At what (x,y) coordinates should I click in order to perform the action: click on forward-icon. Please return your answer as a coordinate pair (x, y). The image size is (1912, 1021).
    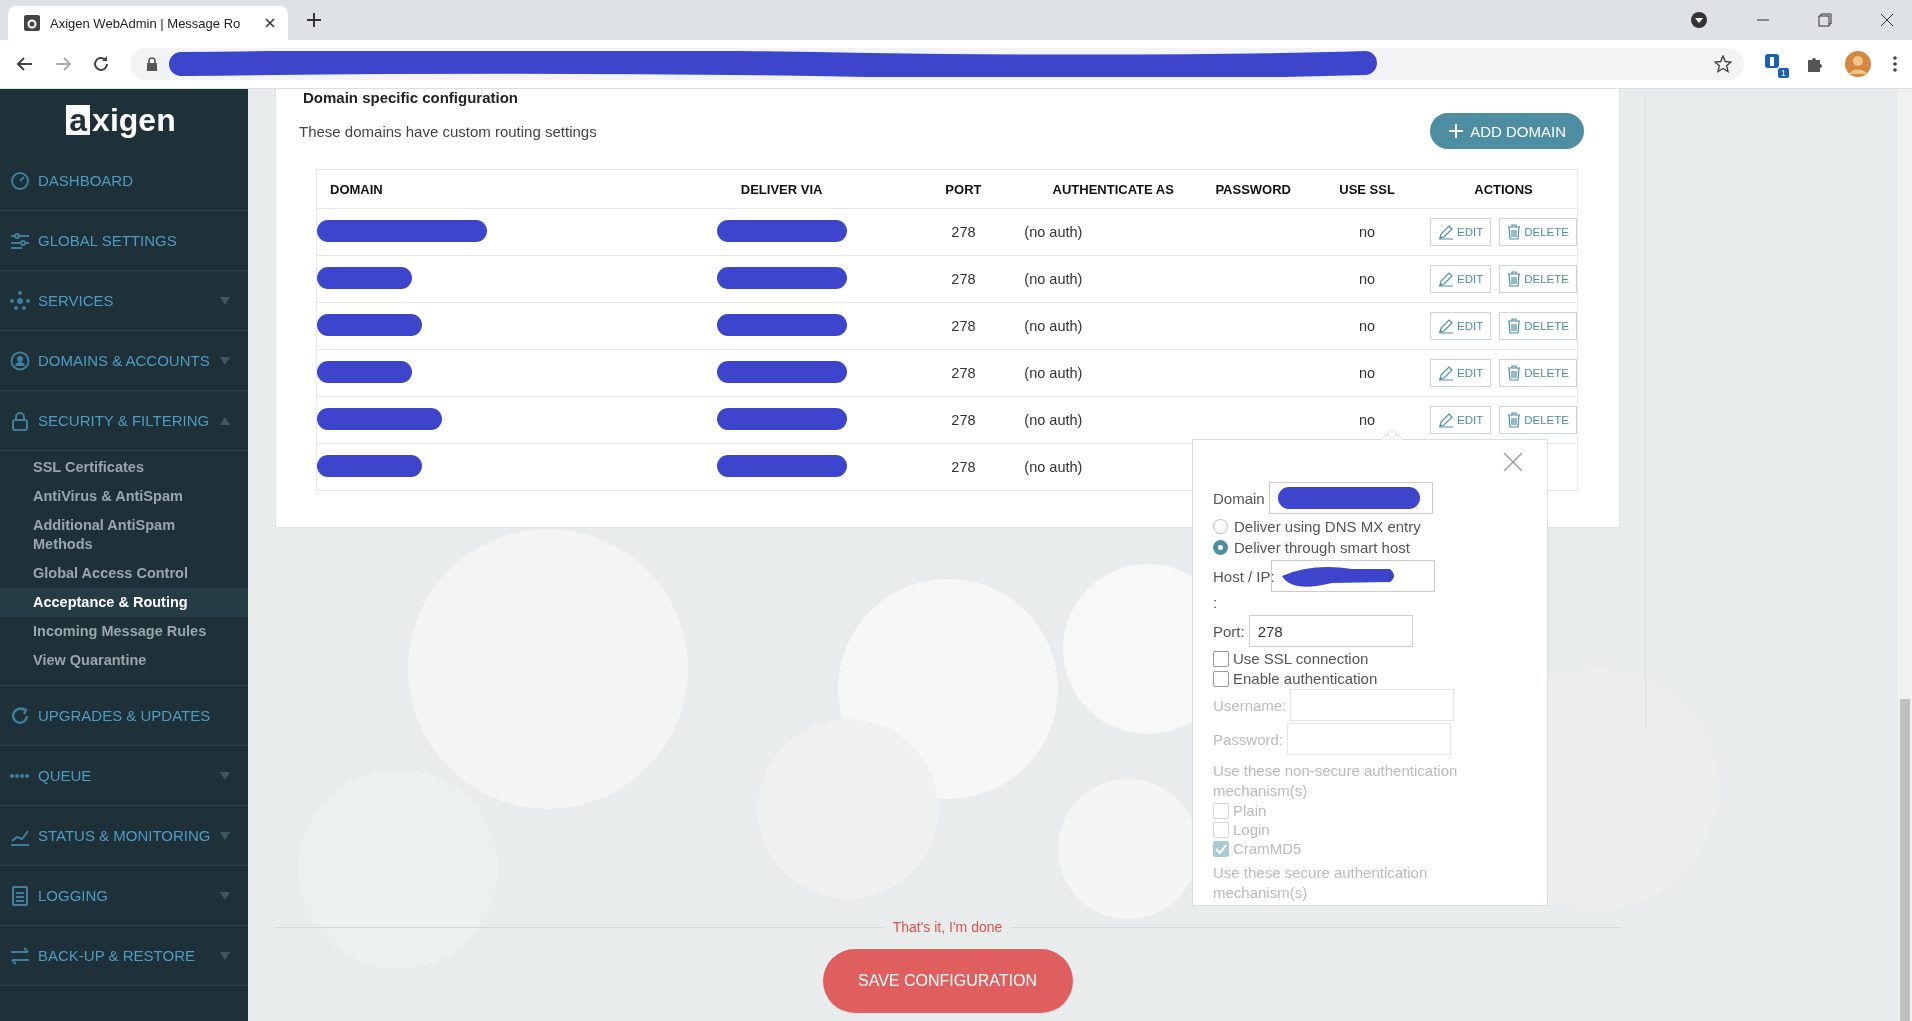
    Looking at the image, I should click on (63, 64).